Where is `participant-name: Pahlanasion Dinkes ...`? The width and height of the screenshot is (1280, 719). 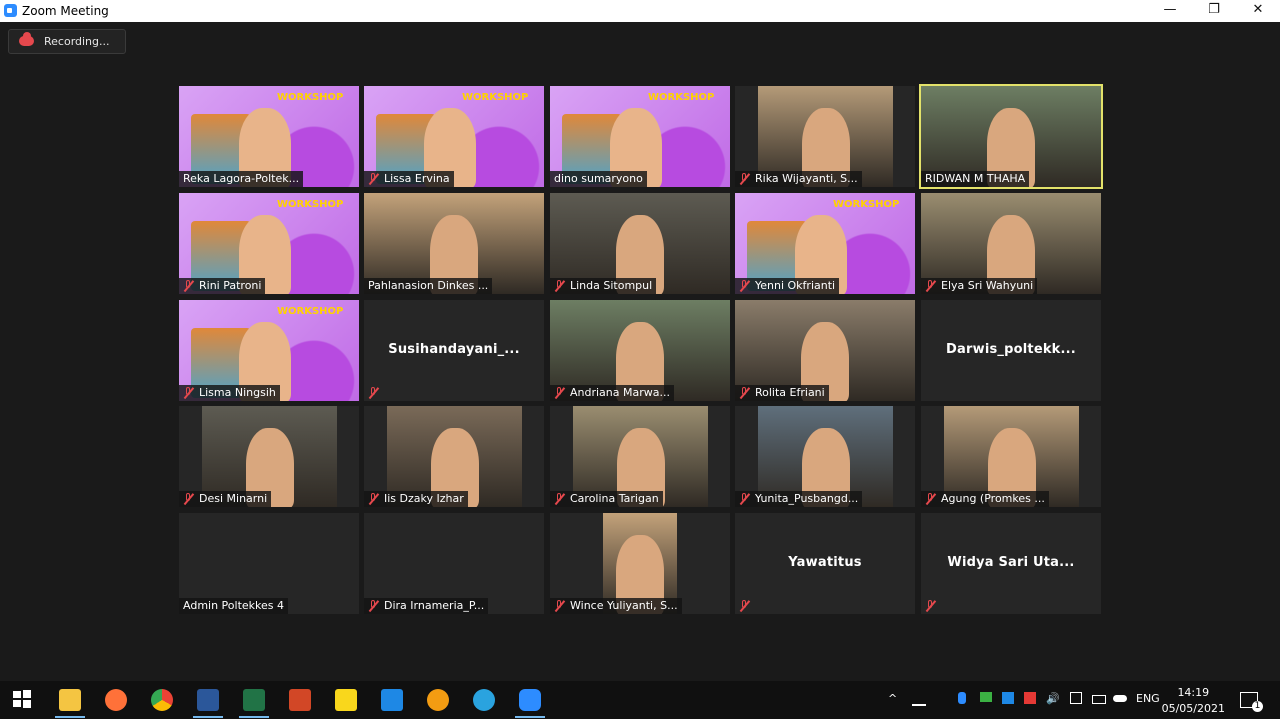
participant-name: Pahlanasion Dinkes ... is located at coordinates (428, 285).